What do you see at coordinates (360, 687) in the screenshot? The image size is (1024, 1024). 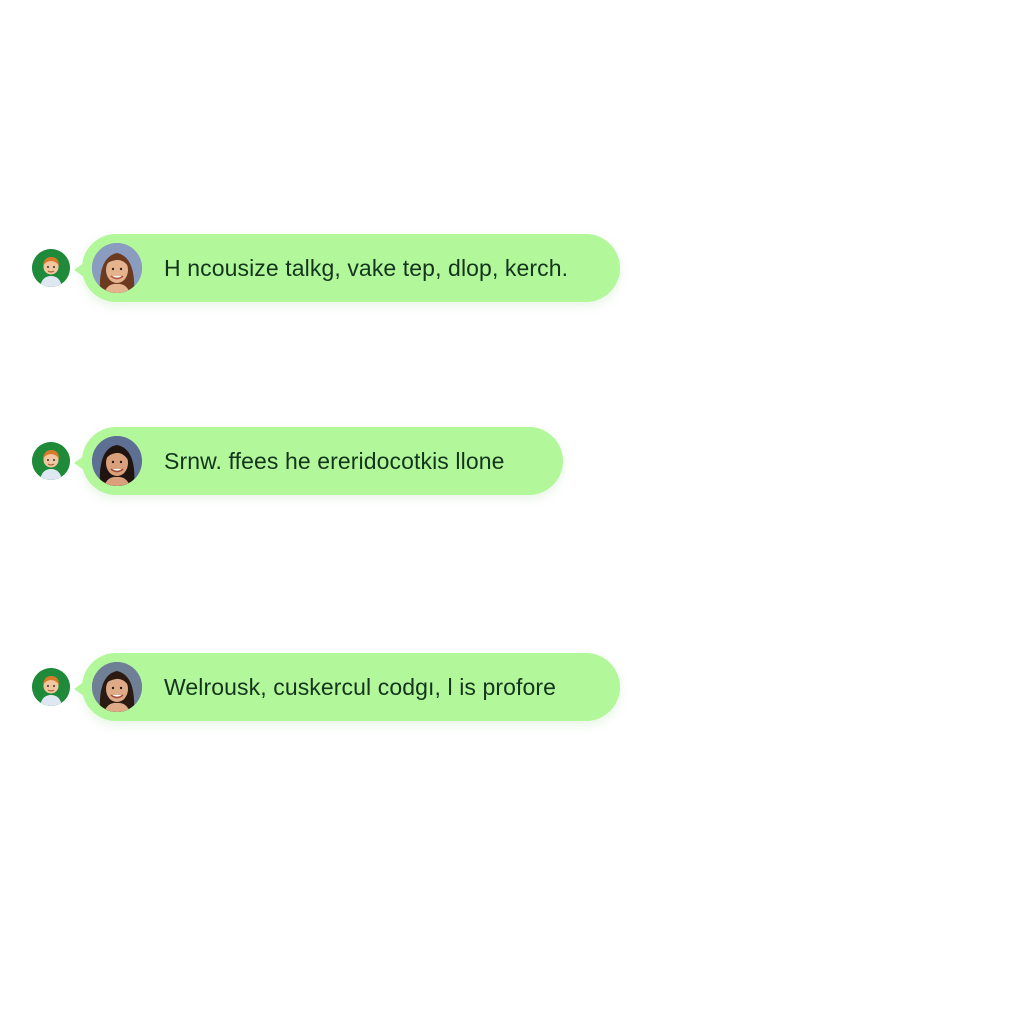 I see `message-text: Welrousk, cuskercul codgı, l is profore` at bounding box center [360, 687].